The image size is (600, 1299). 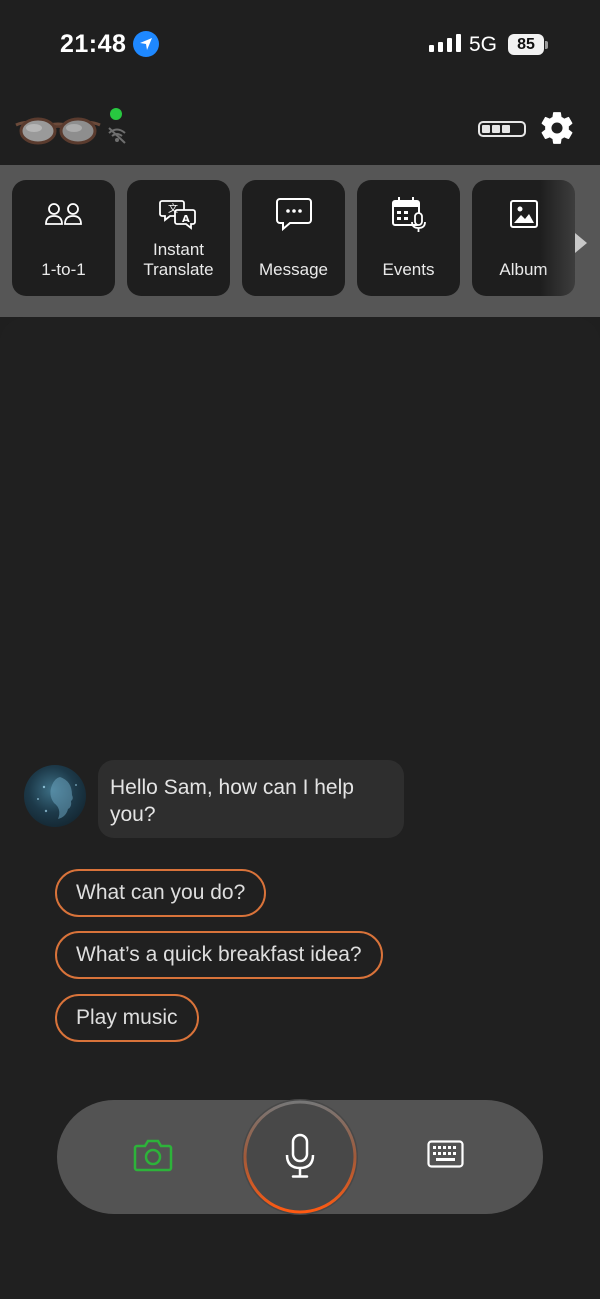 What do you see at coordinates (300, 45) in the screenshot?
I see `status-bar: 21:48 5G 85` at bounding box center [300, 45].